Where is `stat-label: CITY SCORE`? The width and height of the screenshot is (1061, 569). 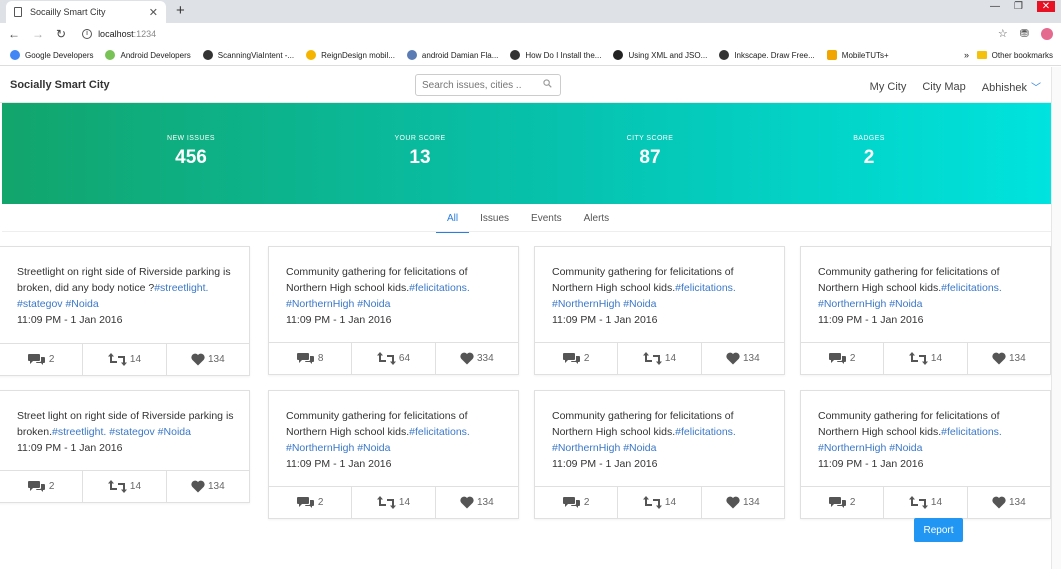 stat-label: CITY SCORE is located at coordinates (650, 138).